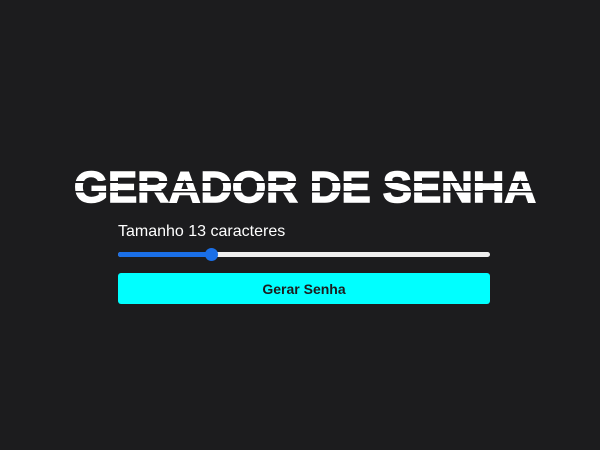 This screenshot has width=600, height=450. What do you see at coordinates (197, 231) in the screenshot?
I see `size-value: 13` at bounding box center [197, 231].